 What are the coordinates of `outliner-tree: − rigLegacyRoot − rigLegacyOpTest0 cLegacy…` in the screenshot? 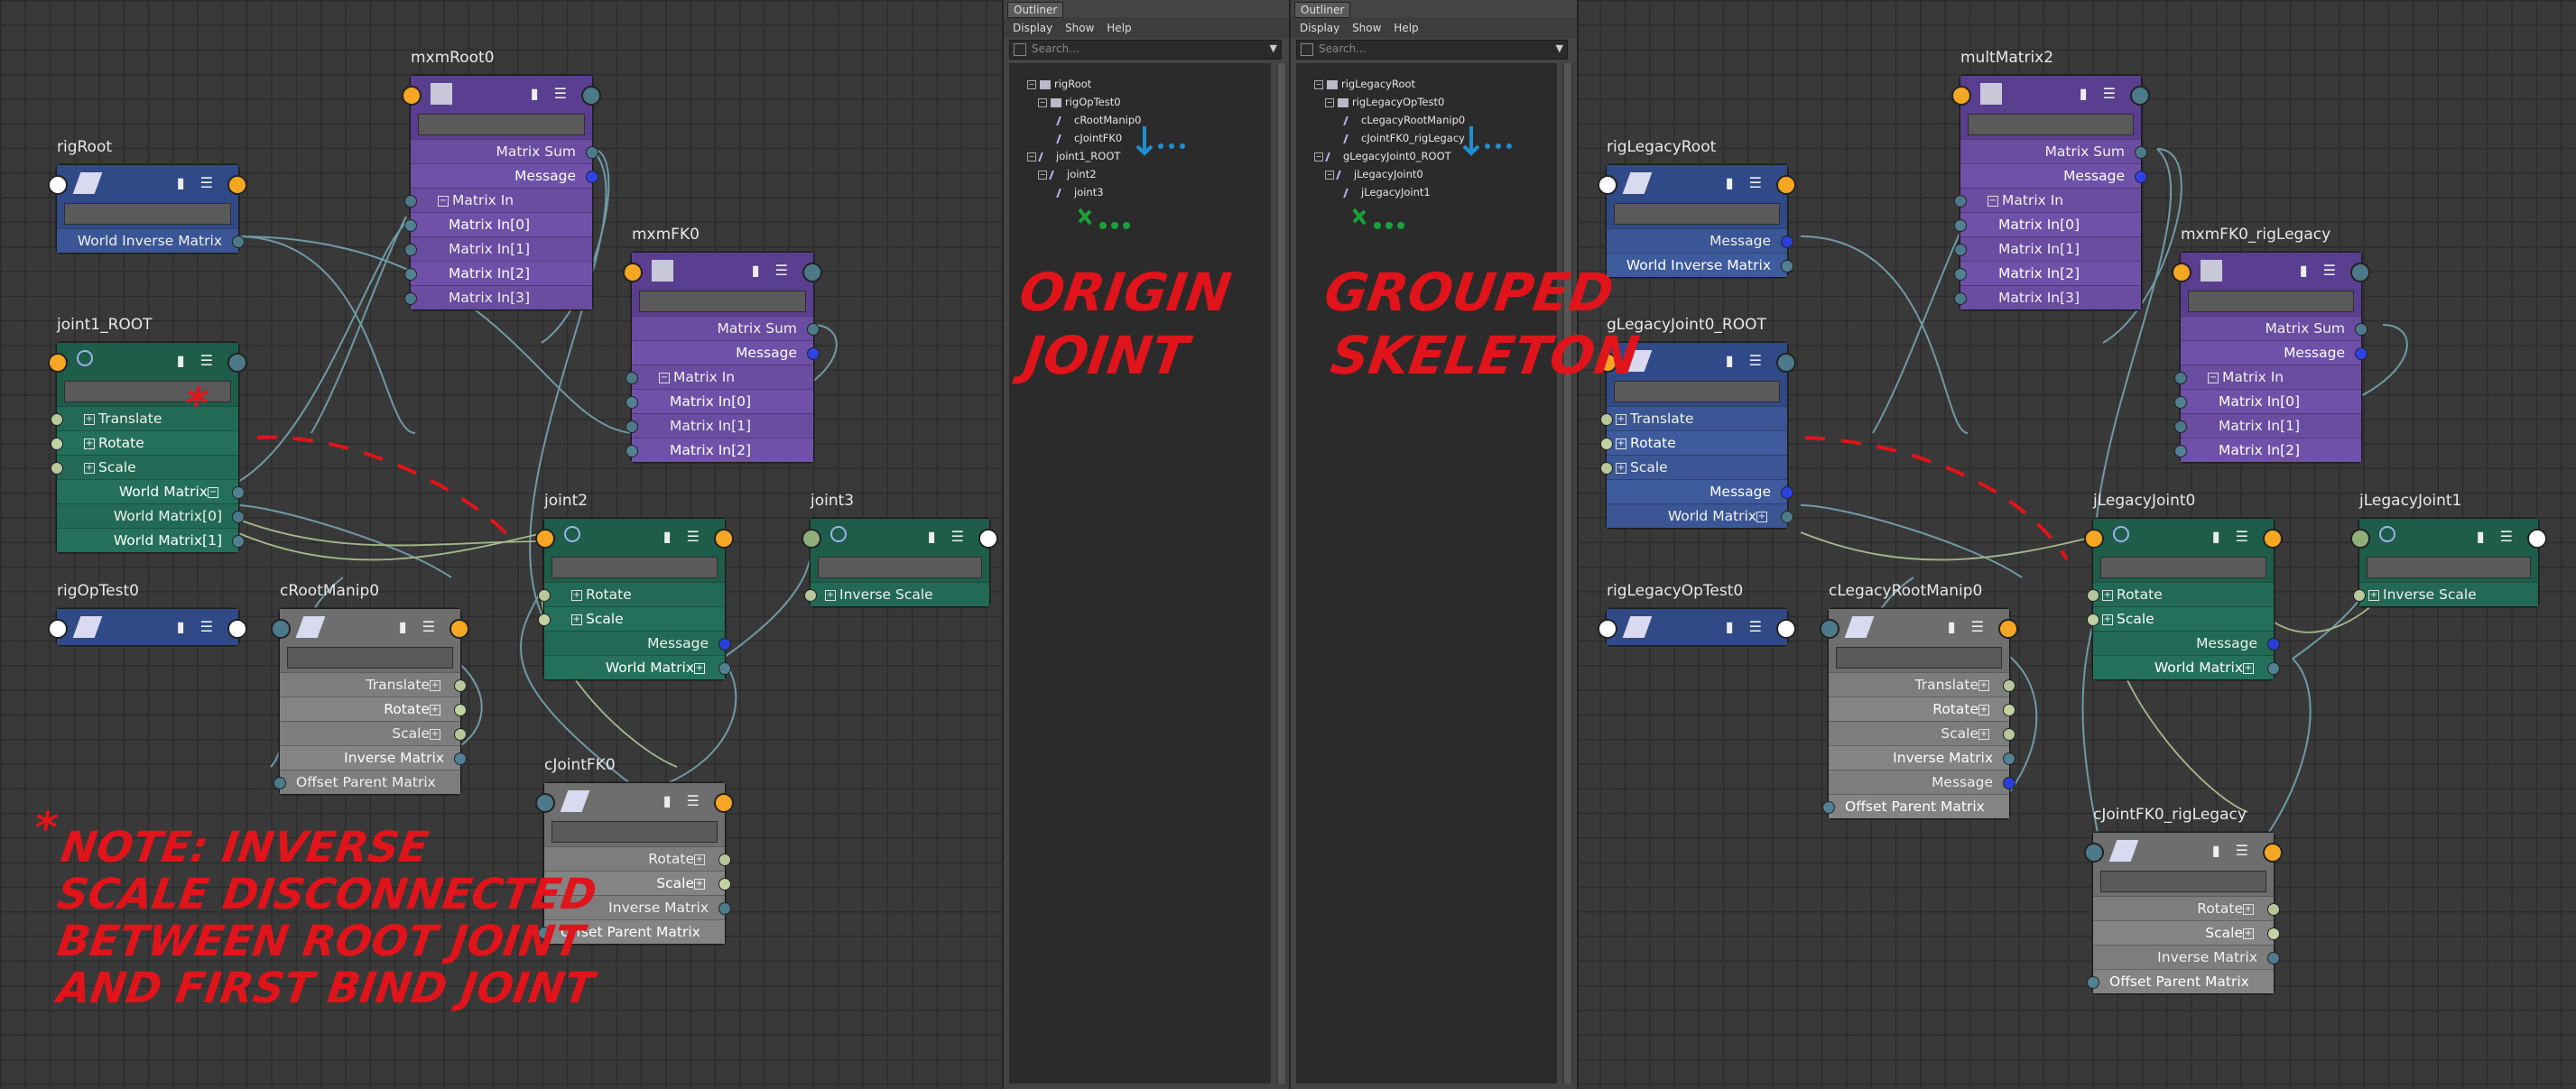 It's located at (1426, 573).